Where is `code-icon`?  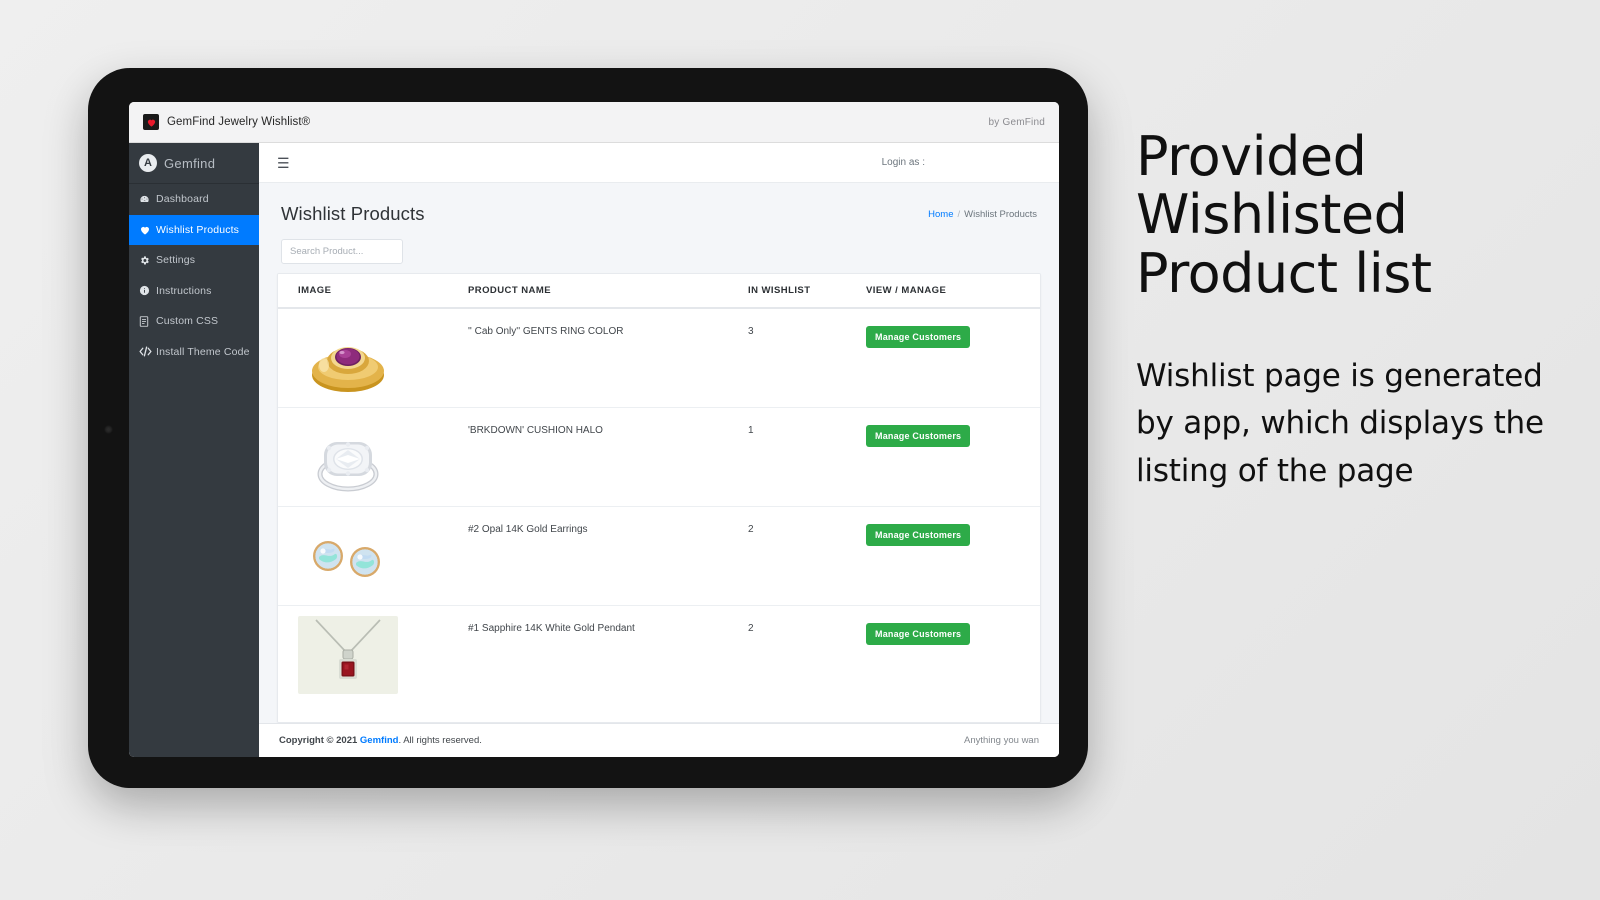
code-icon is located at coordinates (147, 351).